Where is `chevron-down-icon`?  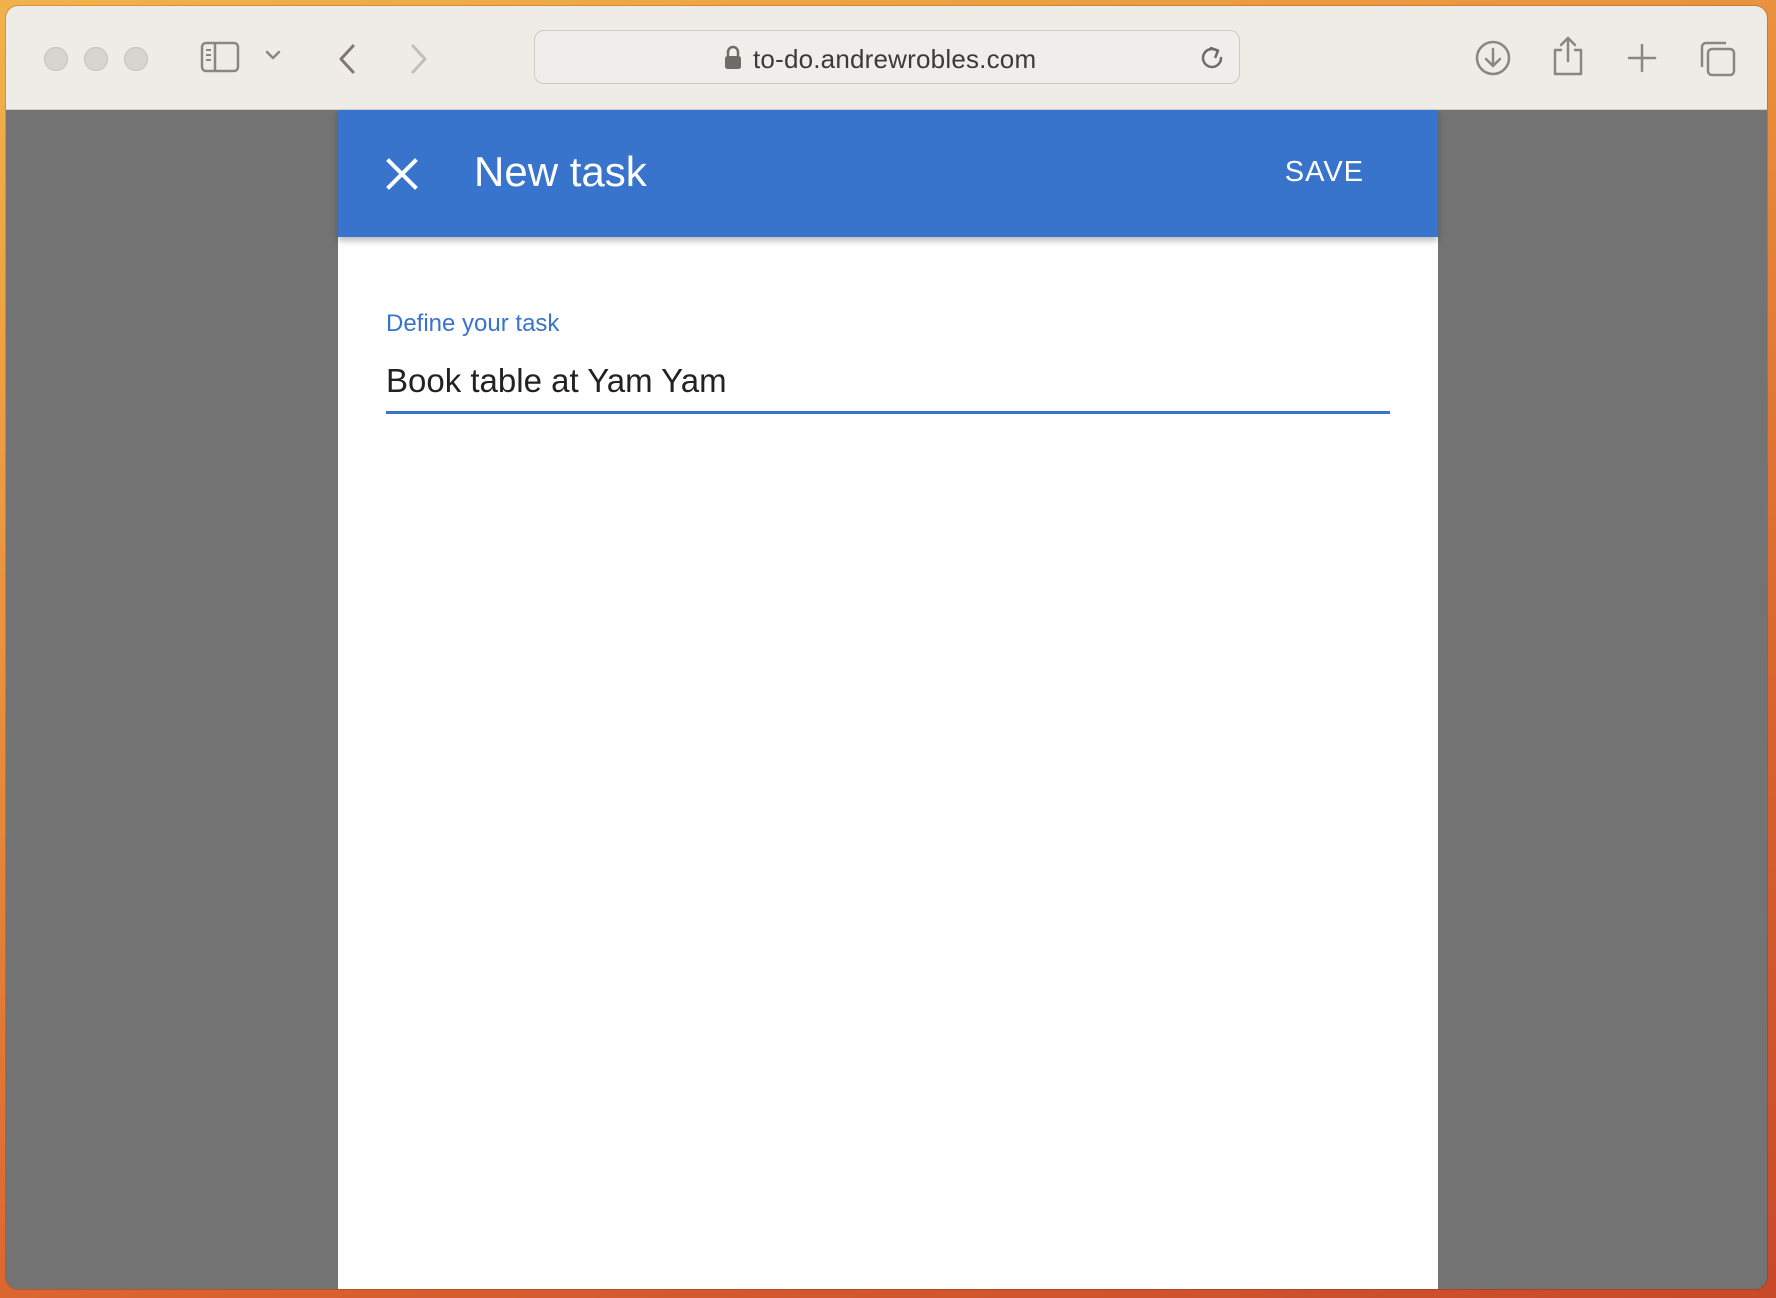
chevron-down-icon is located at coordinates (273, 55).